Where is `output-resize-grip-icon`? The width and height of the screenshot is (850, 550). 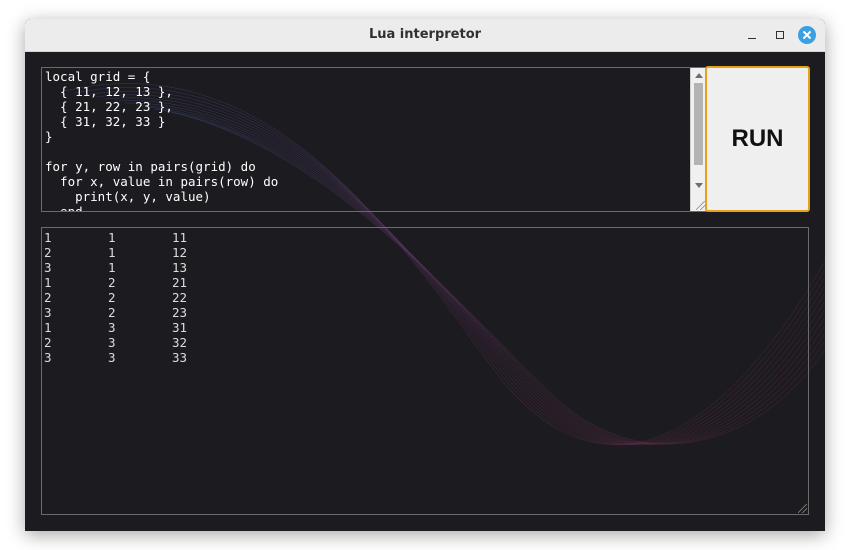 output-resize-grip-icon is located at coordinates (802, 508).